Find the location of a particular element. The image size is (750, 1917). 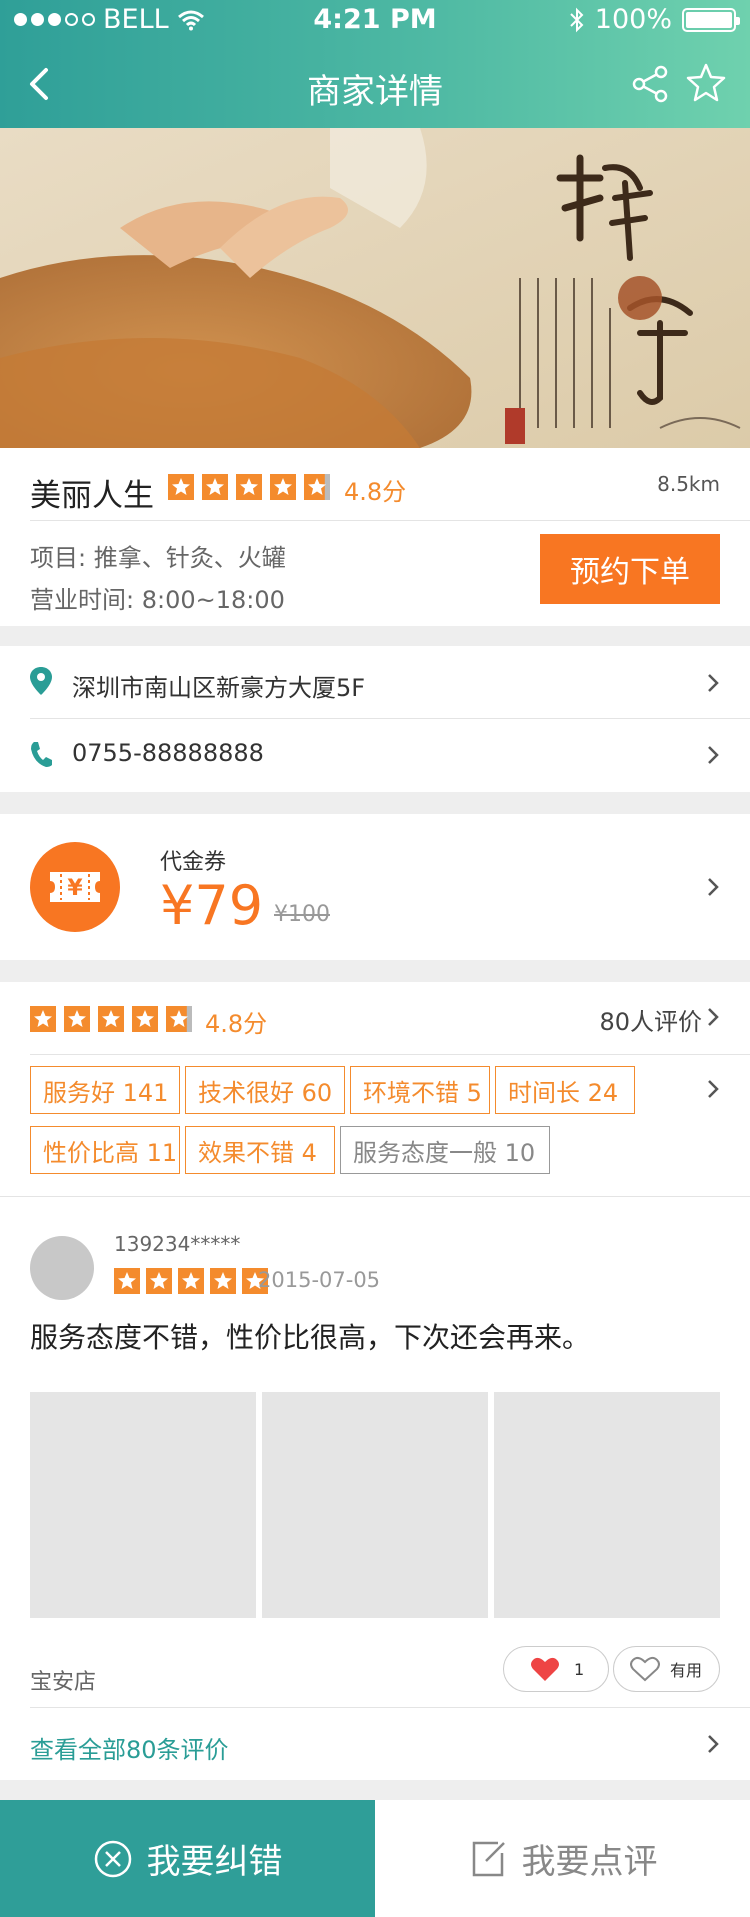

contact-card: 深圳市南山区新豪方大厦5F 0755-88888888 is located at coordinates (375, 719).